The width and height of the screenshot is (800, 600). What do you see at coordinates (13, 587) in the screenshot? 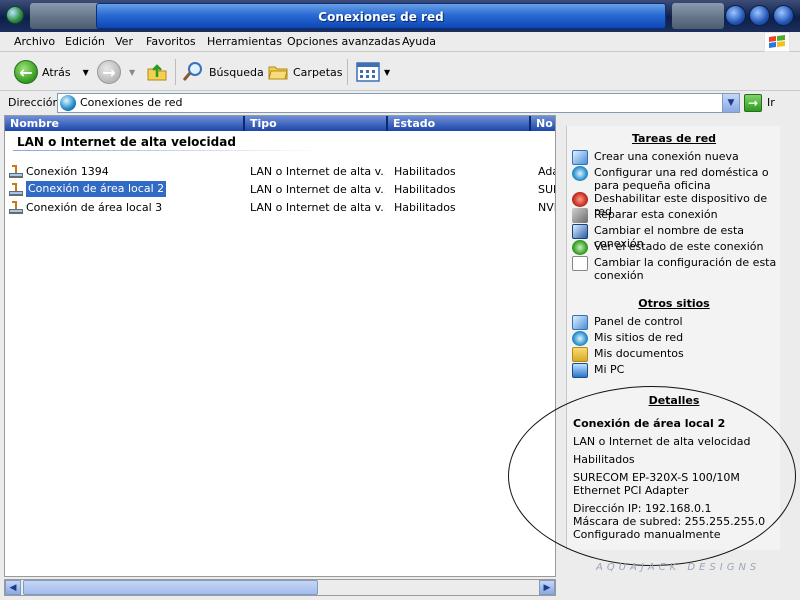
I see `scroll-left-button: ◀` at bounding box center [13, 587].